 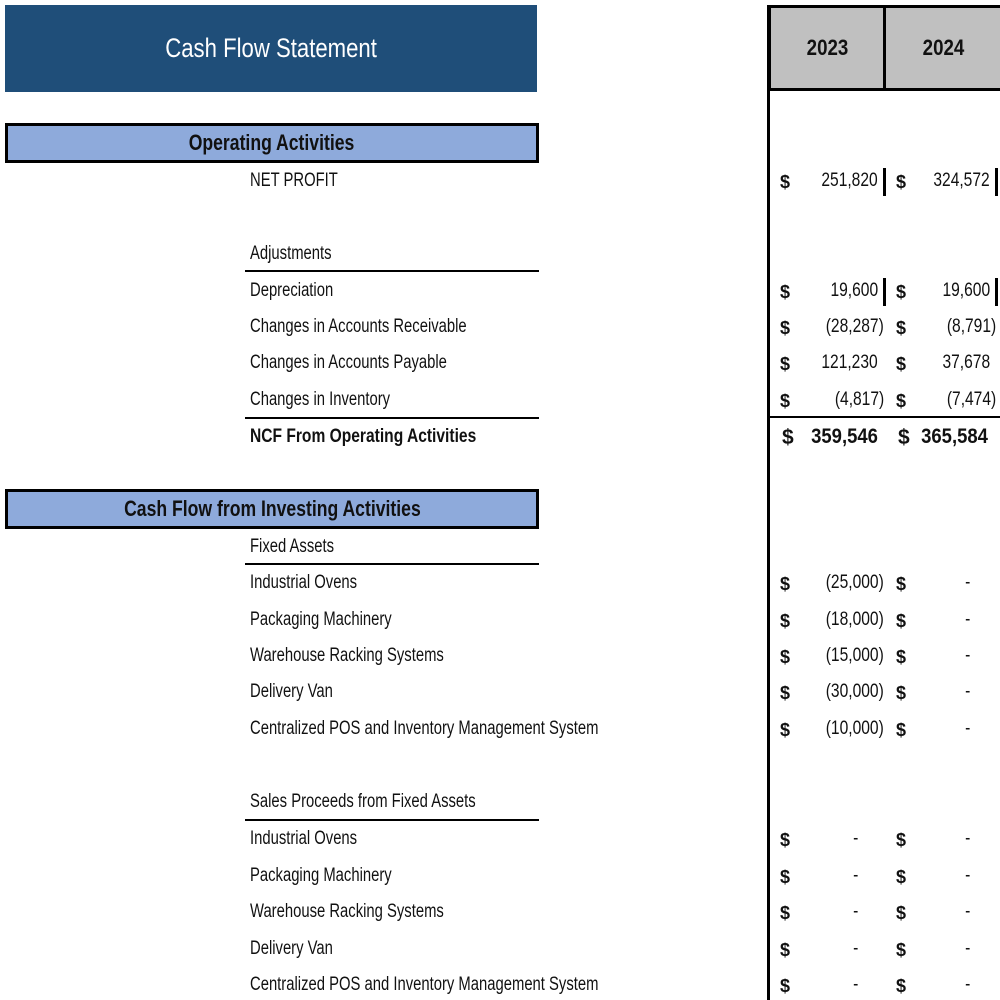 What do you see at coordinates (348, 362) in the screenshot?
I see `row-label: Changes in Accounts Payable` at bounding box center [348, 362].